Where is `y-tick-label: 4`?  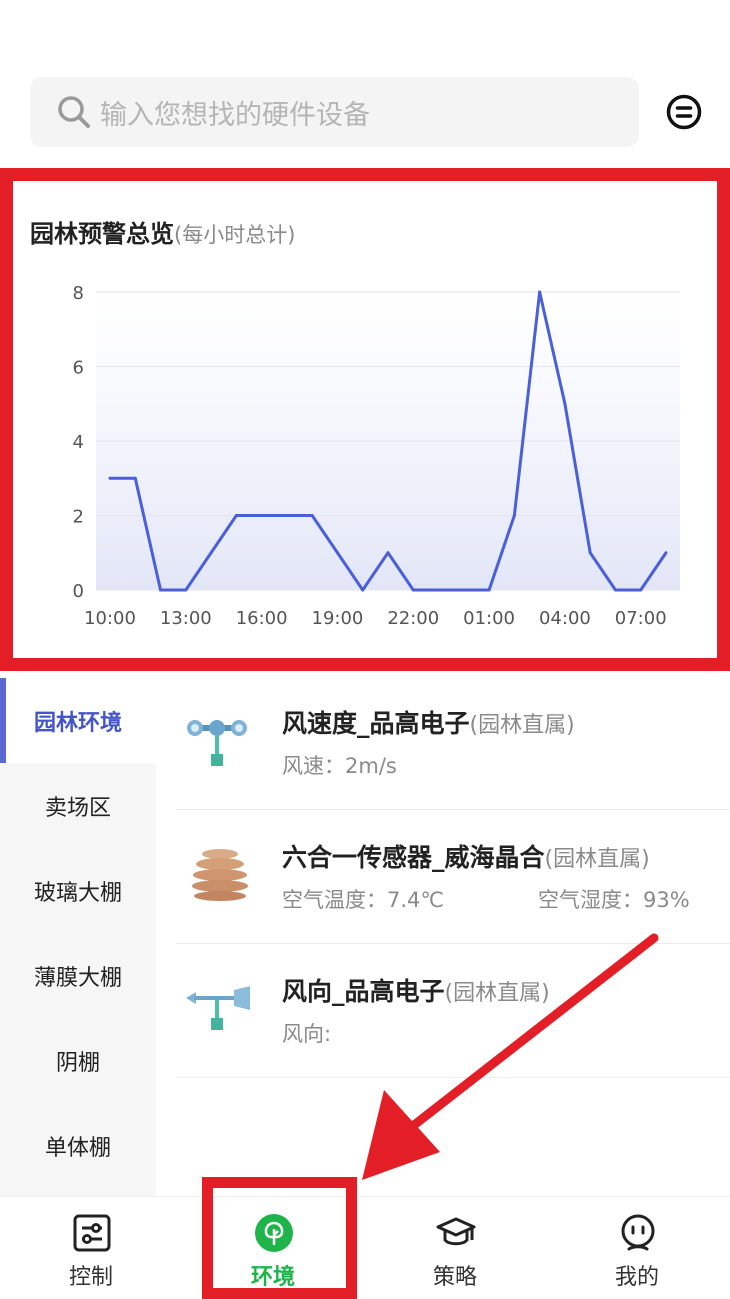 y-tick-label: 4 is located at coordinates (78, 442).